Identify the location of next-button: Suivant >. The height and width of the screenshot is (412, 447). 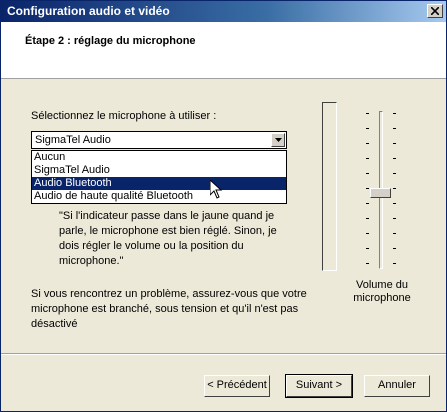
(319, 386).